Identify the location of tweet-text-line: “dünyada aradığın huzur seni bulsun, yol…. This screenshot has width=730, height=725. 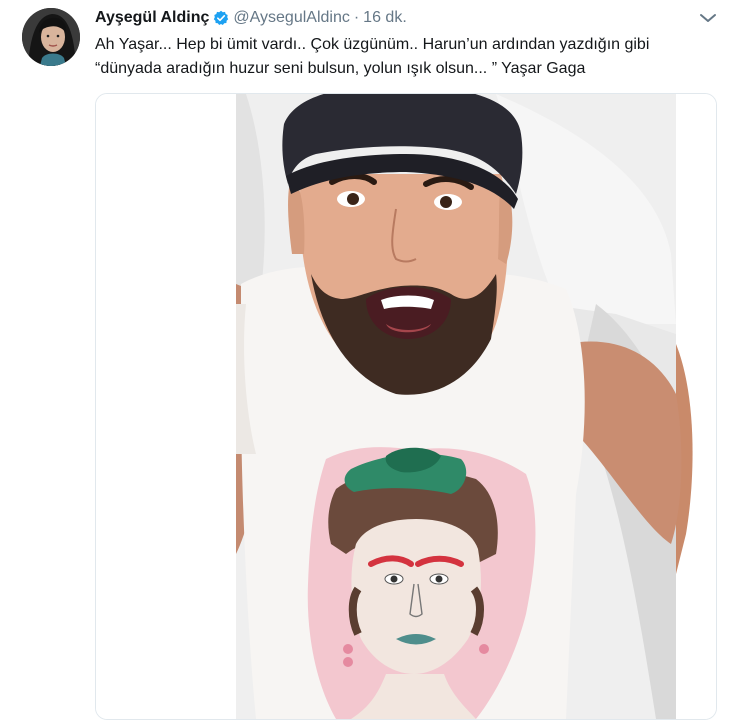
(340, 68).